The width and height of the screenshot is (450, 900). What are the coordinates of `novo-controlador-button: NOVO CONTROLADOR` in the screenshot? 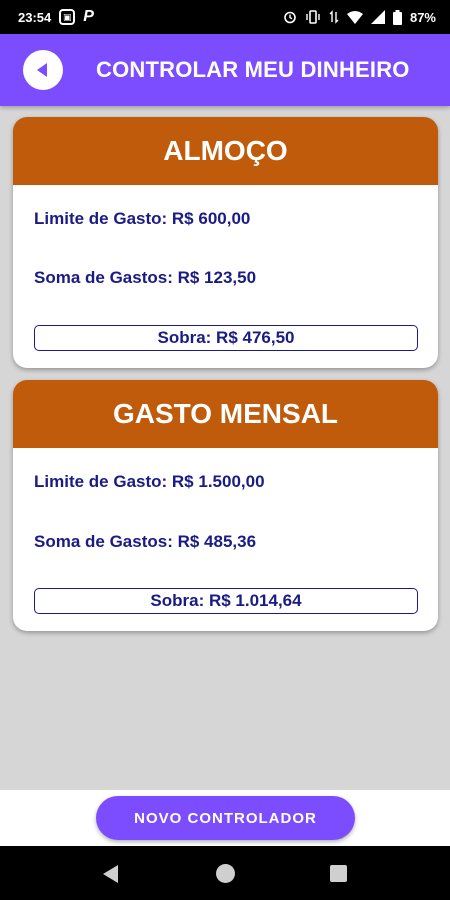 It's located at (225, 818).